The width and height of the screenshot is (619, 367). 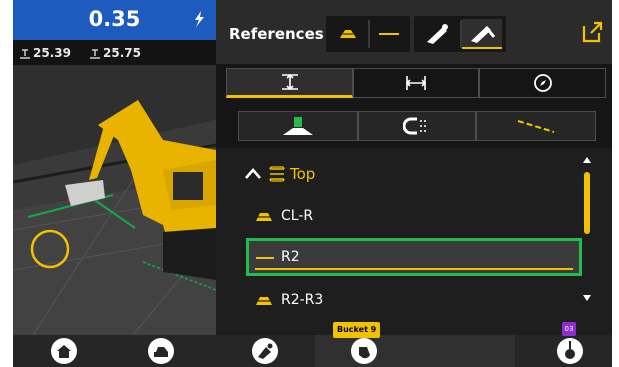 I want to click on reference-line-icon, so click(x=389, y=34).